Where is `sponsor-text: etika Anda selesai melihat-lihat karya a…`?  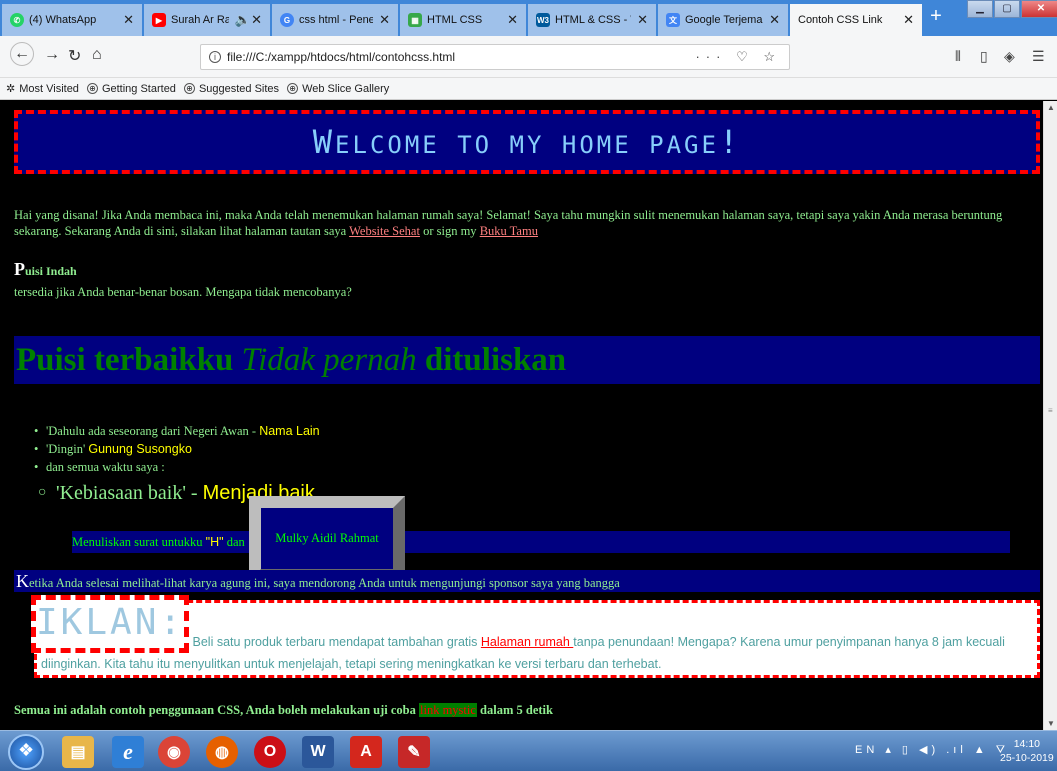 sponsor-text: etika Anda selesai melihat-lihat karya a… is located at coordinates (324, 583).